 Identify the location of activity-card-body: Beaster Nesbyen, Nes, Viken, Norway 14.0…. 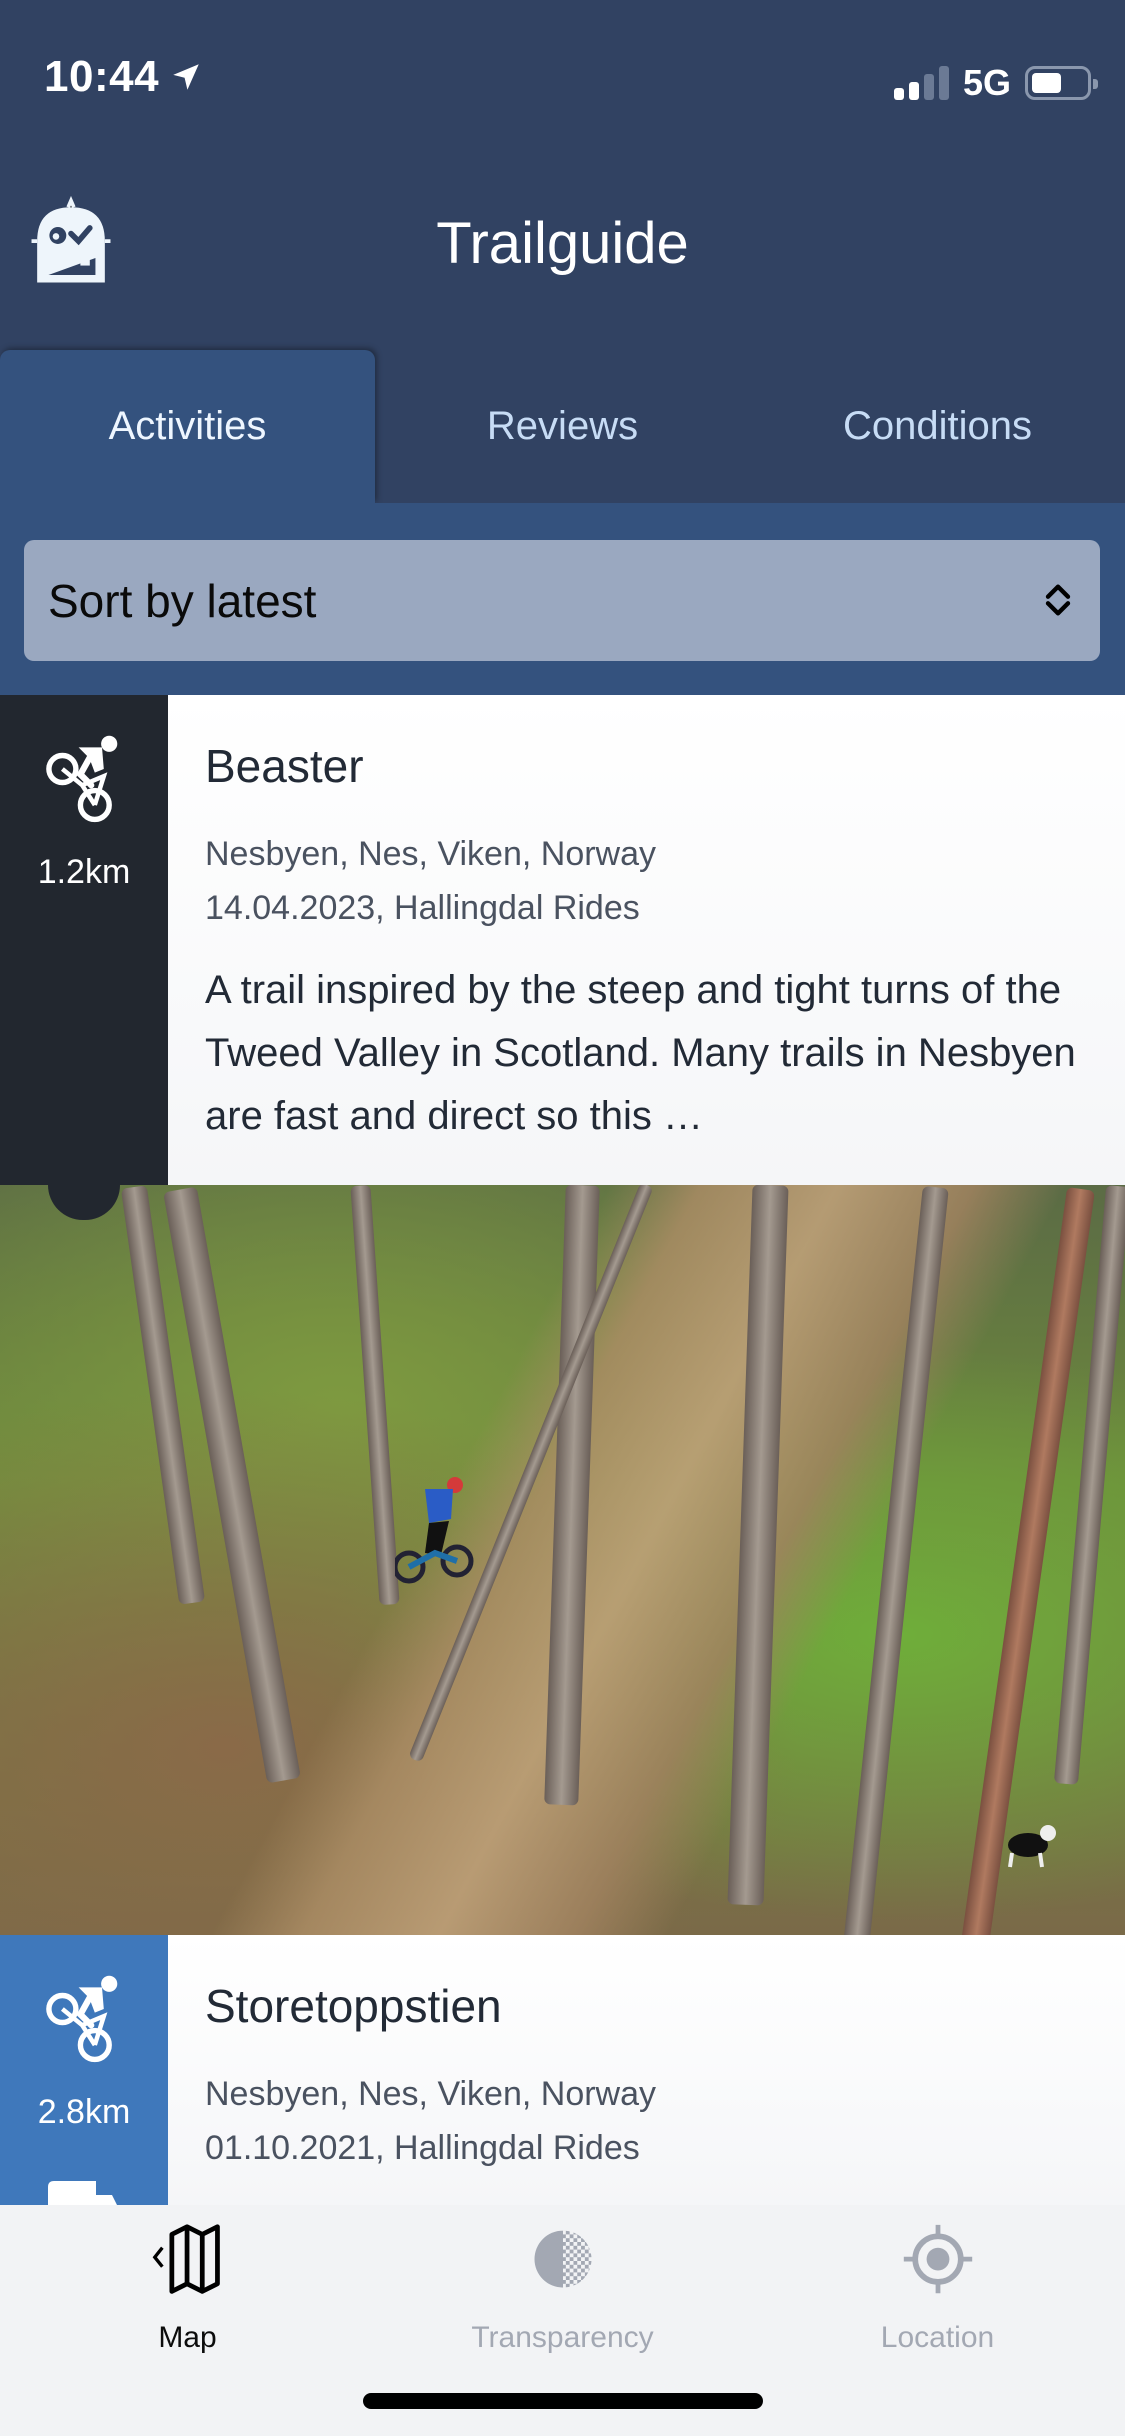
(645, 921).